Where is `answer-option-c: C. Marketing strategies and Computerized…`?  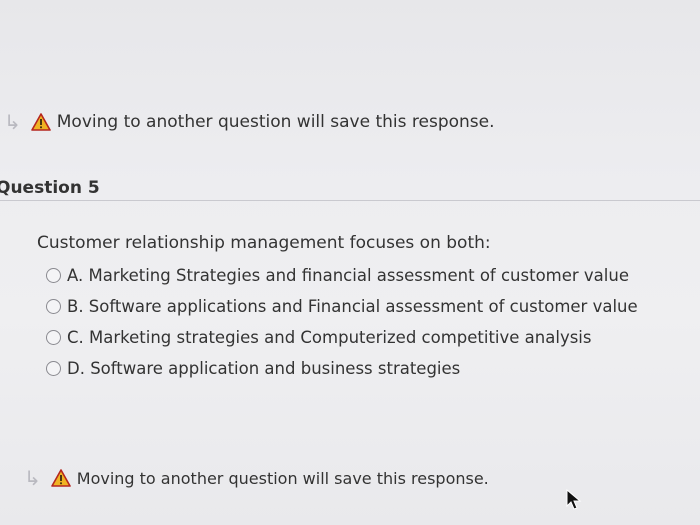 answer-option-c: C. Marketing strategies and Computerized… is located at coordinates (342, 337).